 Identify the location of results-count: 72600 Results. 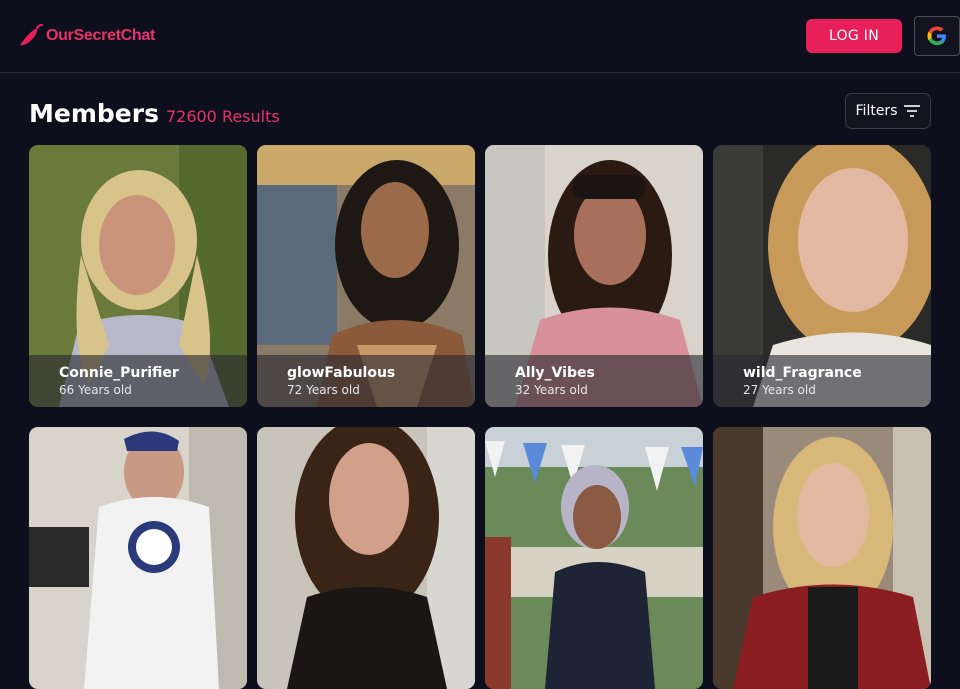
(222, 116).